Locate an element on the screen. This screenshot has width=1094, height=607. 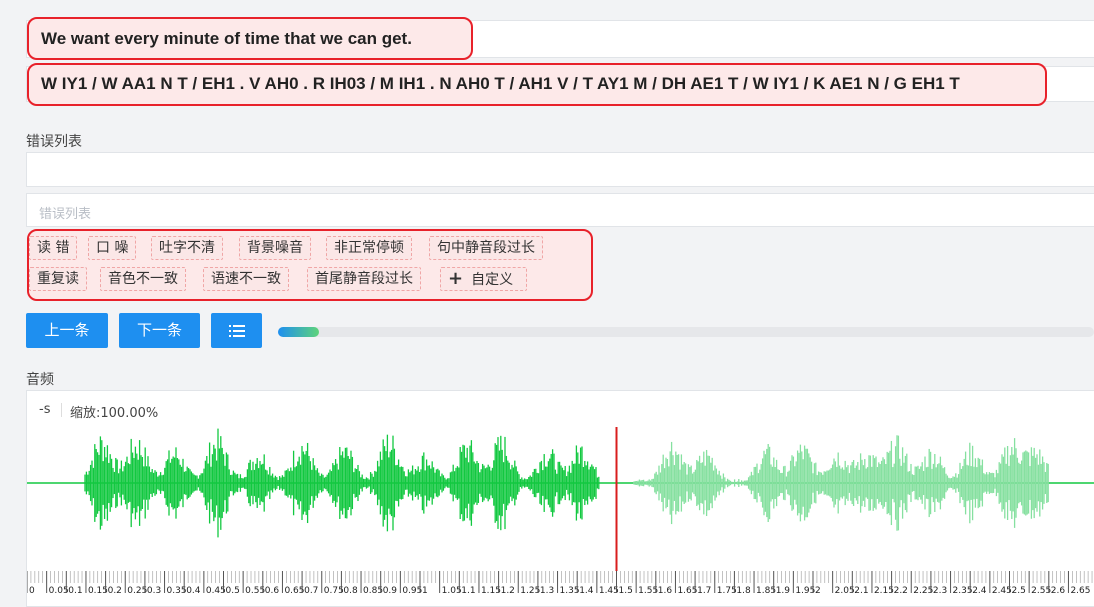
ruler-label: 2.35 is located at coordinates (963, 591).